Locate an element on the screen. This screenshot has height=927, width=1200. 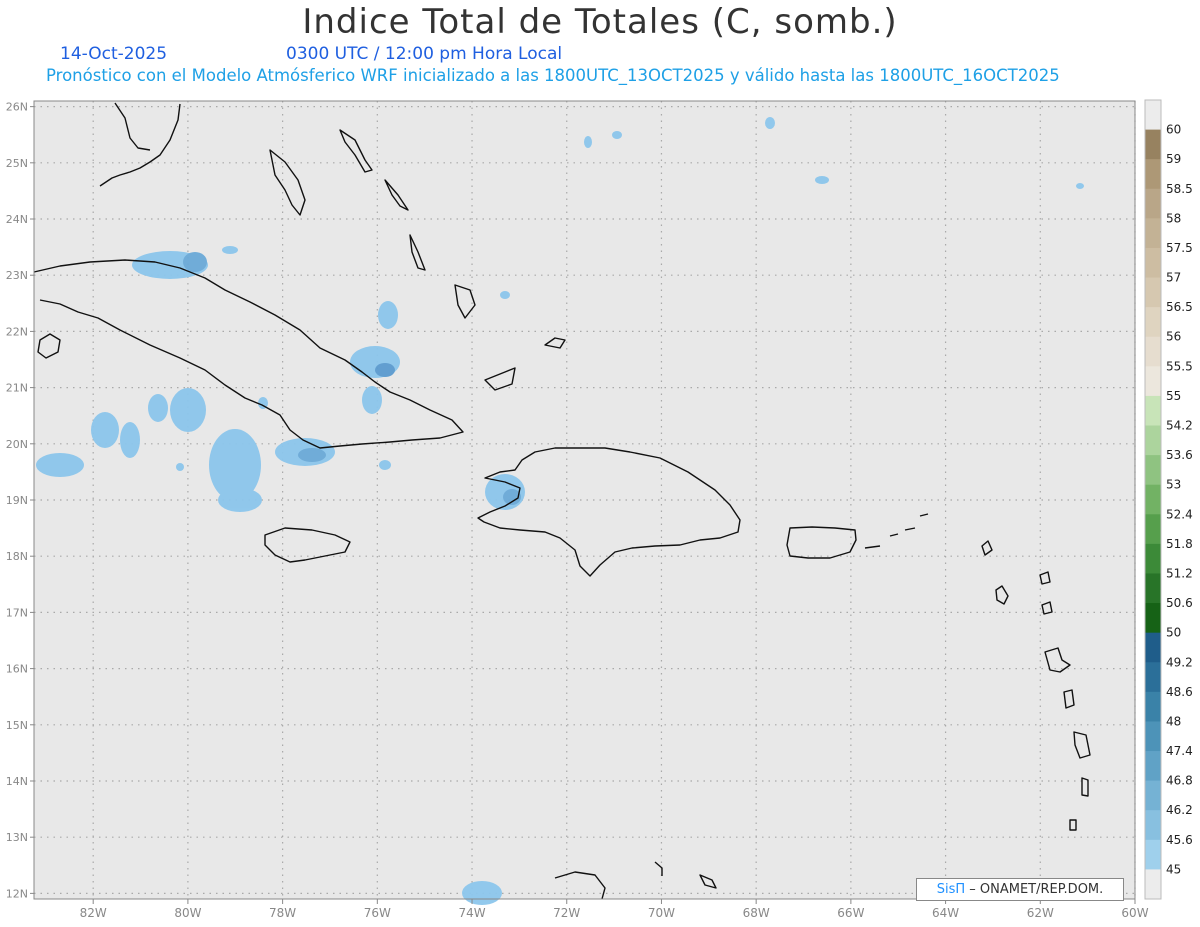
colorbar-label: 58 is located at coordinates (1173, 218).